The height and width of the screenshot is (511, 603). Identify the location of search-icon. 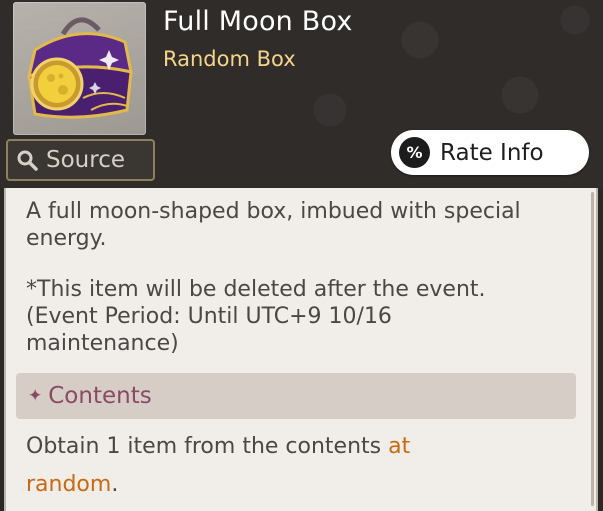
(27, 160).